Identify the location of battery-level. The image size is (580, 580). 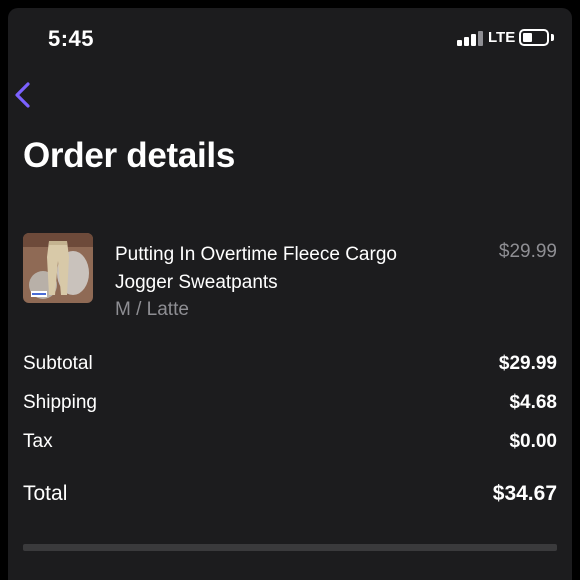
(527, 37).